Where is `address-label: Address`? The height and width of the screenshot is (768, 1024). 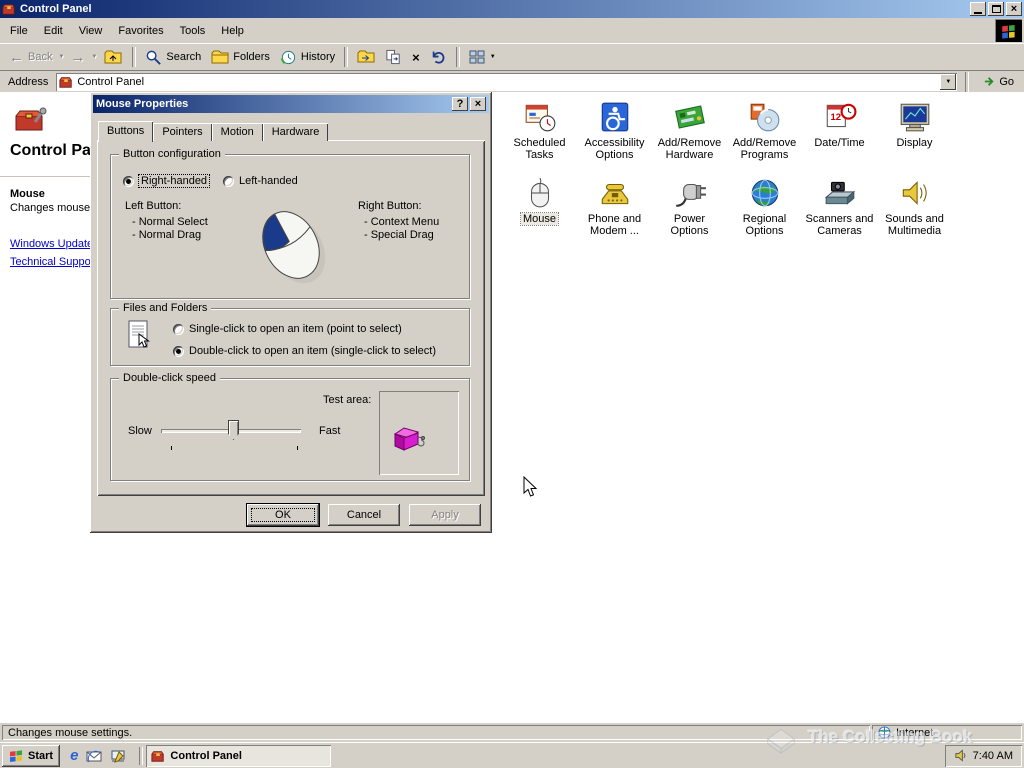 address-label: Address is located at coordinates (28, 81).